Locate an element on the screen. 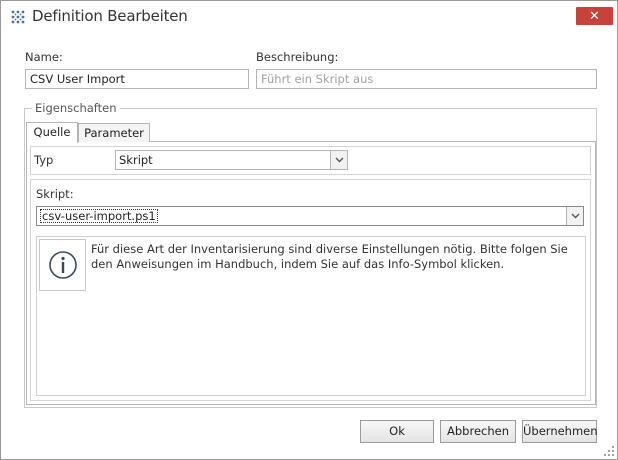 The width and height of the screenshot is (618, 460). ok-button-label: Ok is located at coordinates (397, 431).